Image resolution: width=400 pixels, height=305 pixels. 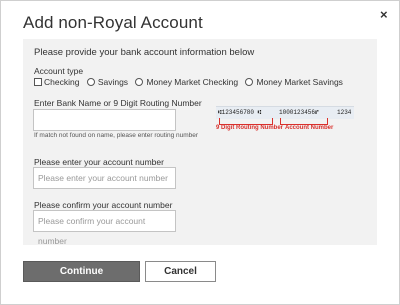 What do you see at coordinates (90, 82) in the screenshot?
I see `savings-radio` at bounding box center [90, 82].